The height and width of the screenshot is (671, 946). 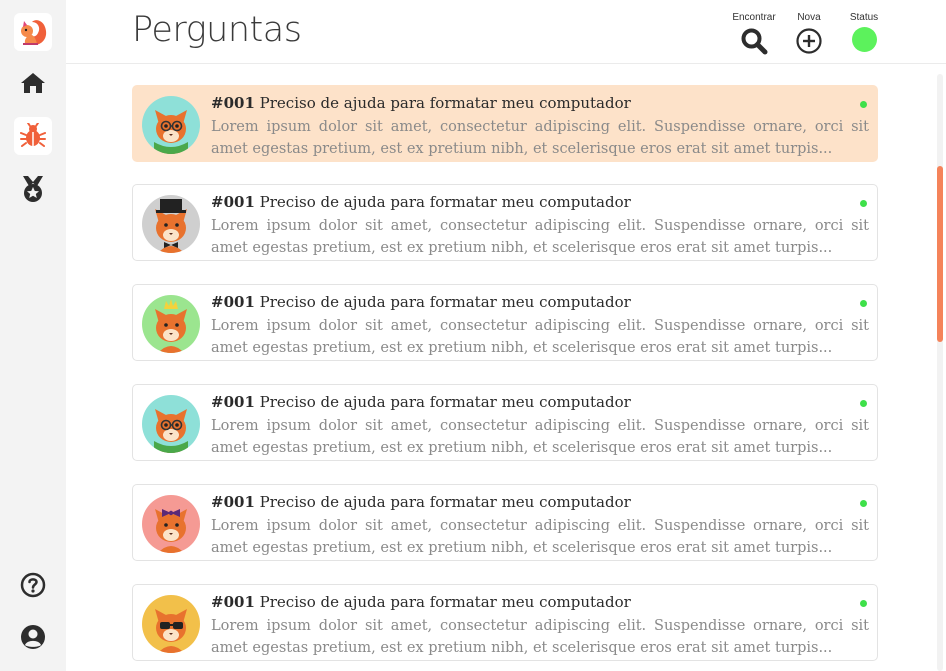 What do you see at coordinates (754, 41) in the screenshot?
I see `search-icon` at bounding box center [754, 41].